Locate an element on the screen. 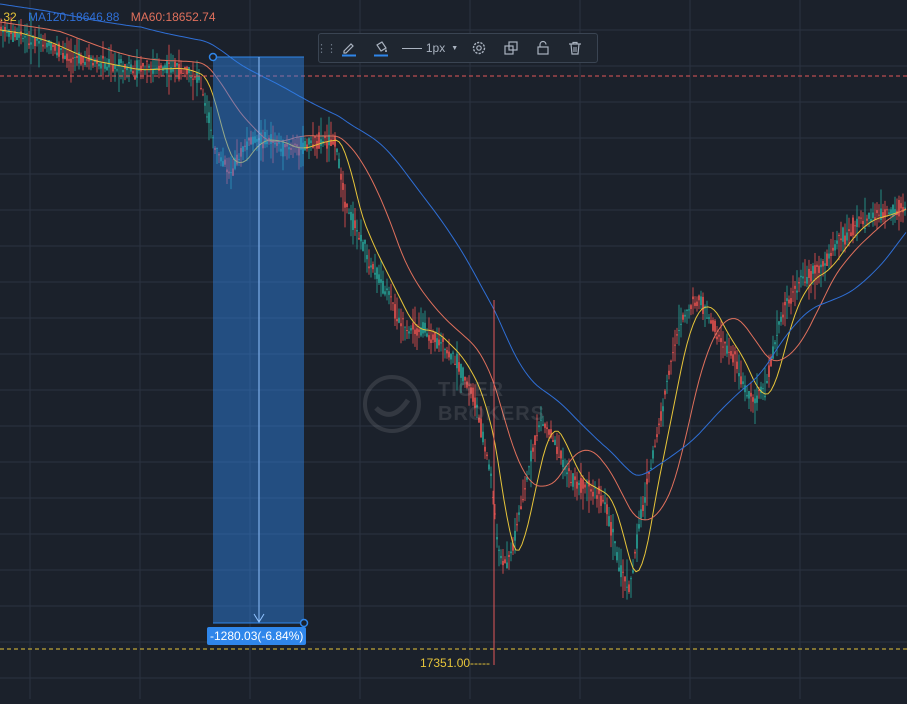 The image size is (907, 704). clone-button is located at coordinates (511, 48).